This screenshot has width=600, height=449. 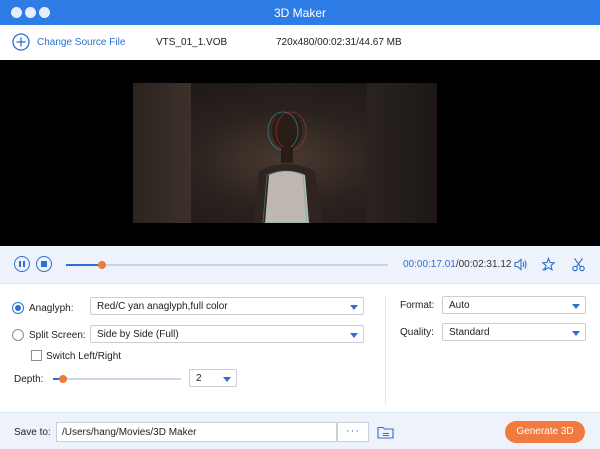 What do you see at coordinates (213, 378) in the screenshot?
I see `depth-select: 2` at bounding box center [213, 378].